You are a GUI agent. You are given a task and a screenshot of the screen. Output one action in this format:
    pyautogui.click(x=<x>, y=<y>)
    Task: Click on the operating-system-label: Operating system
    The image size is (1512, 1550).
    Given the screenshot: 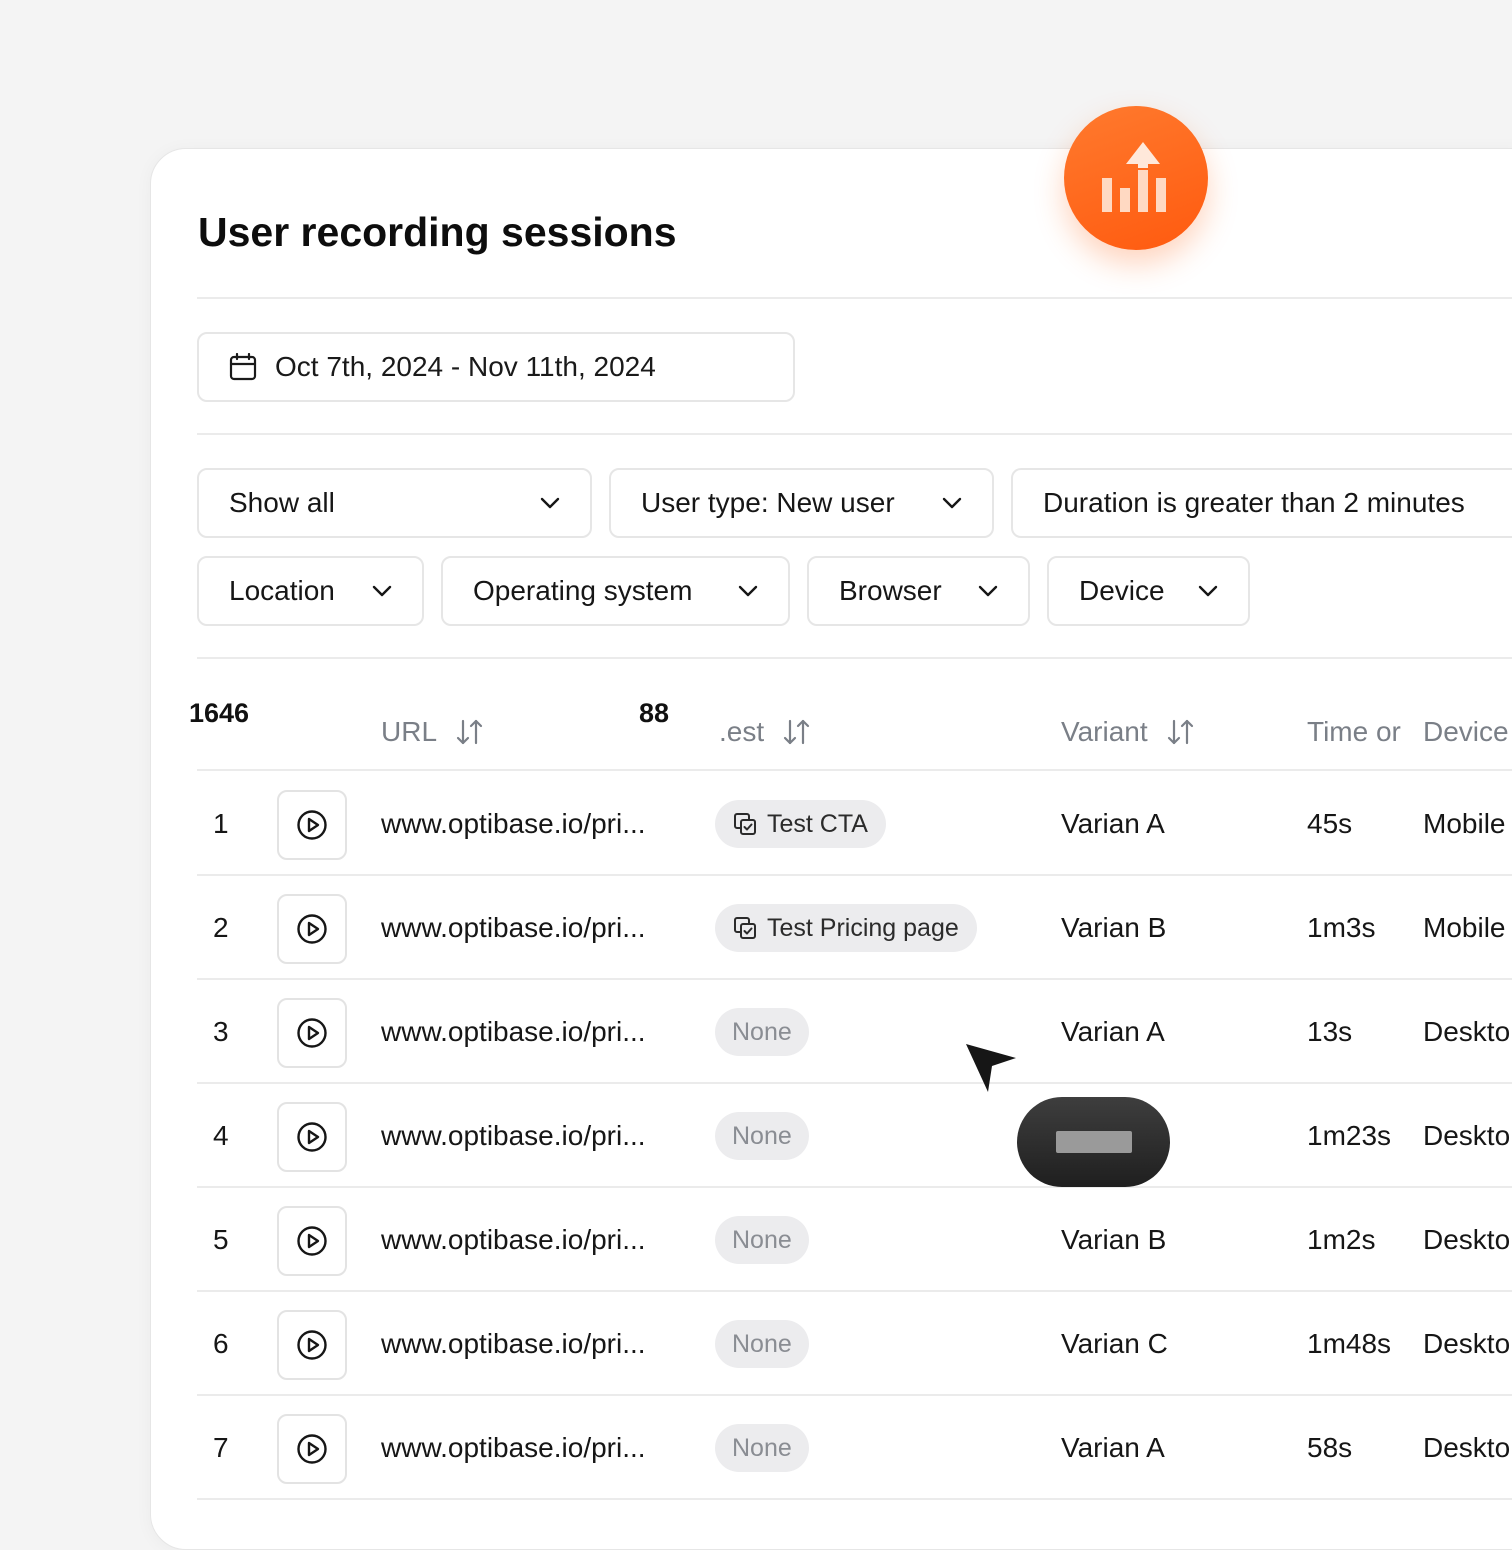 What is the action you would take?
    pyautogui.click(x=583, y=590)
    